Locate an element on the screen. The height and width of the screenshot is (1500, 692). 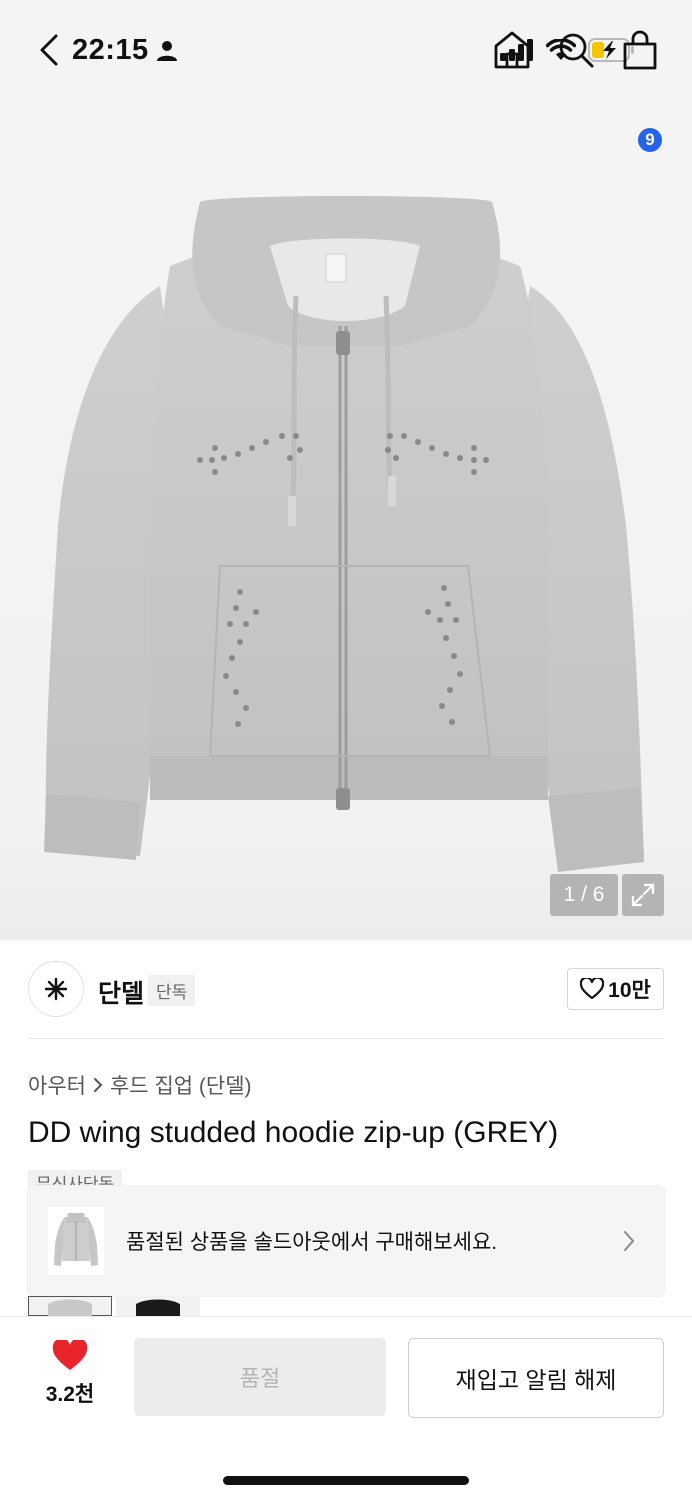
expand-button is located at coordinates (643, 895).